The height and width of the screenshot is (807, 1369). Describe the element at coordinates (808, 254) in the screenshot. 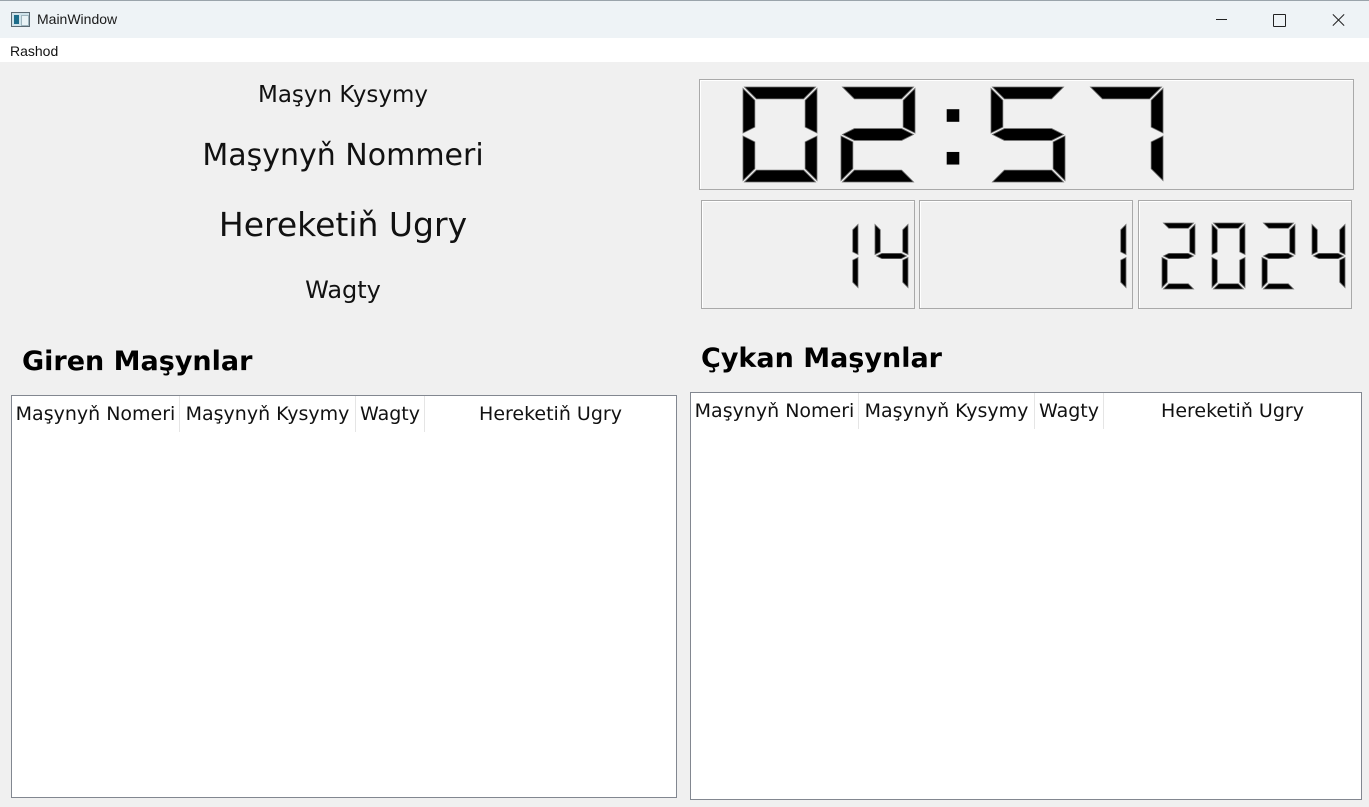

I see `date-day-display` at that location.